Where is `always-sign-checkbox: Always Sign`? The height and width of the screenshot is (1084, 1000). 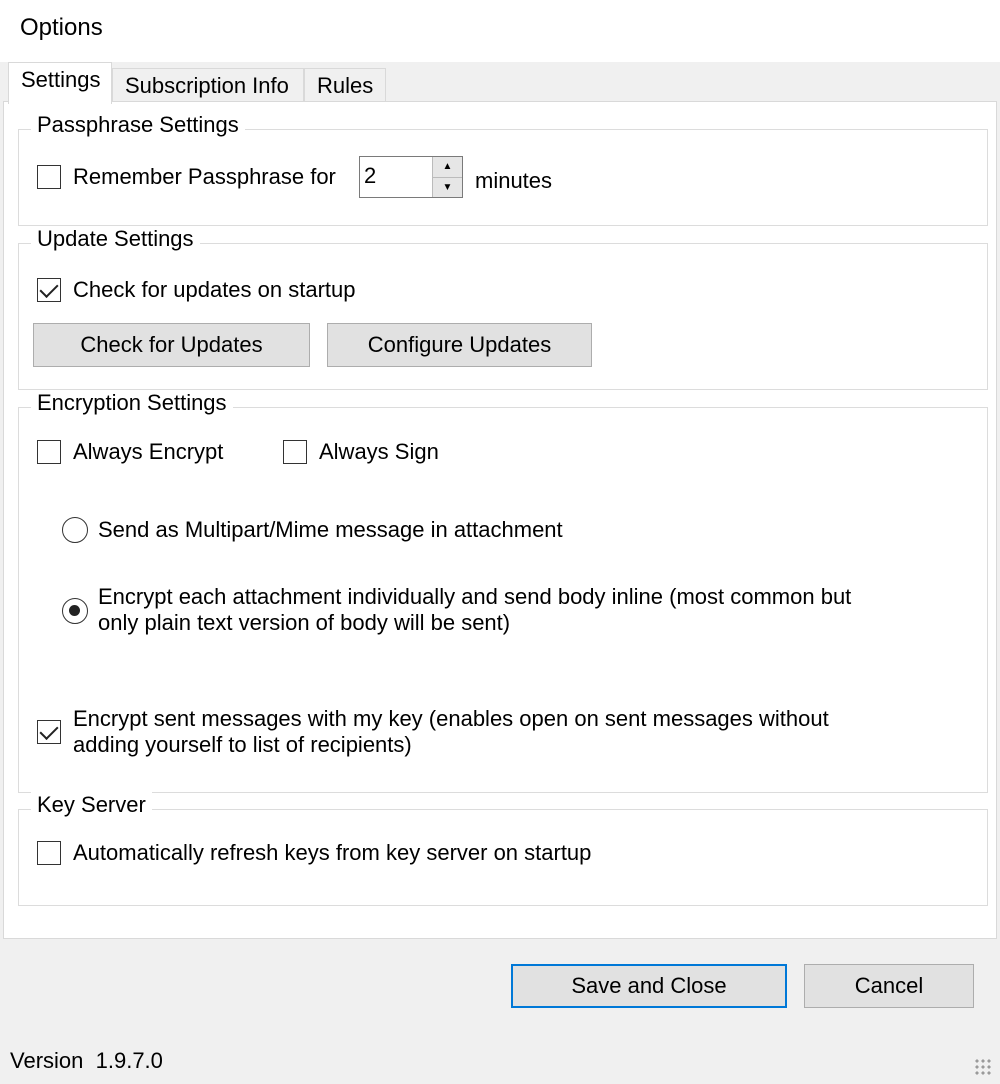 always-sign-checkbox: Always Sign is located at coordinates (361, 452).